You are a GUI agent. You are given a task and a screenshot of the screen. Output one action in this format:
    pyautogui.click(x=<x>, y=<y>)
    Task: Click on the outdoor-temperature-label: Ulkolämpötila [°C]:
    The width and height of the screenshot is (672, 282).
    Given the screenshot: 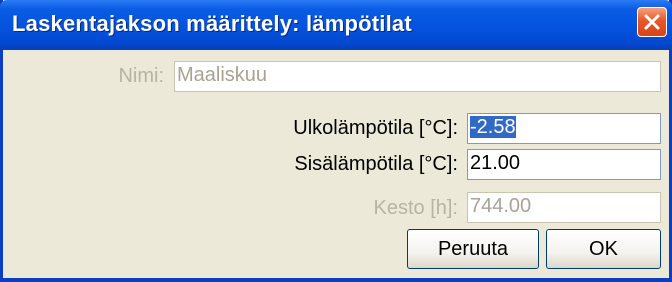 What is the action you would take?
    pyautogui.click(x=375, y=128)
    